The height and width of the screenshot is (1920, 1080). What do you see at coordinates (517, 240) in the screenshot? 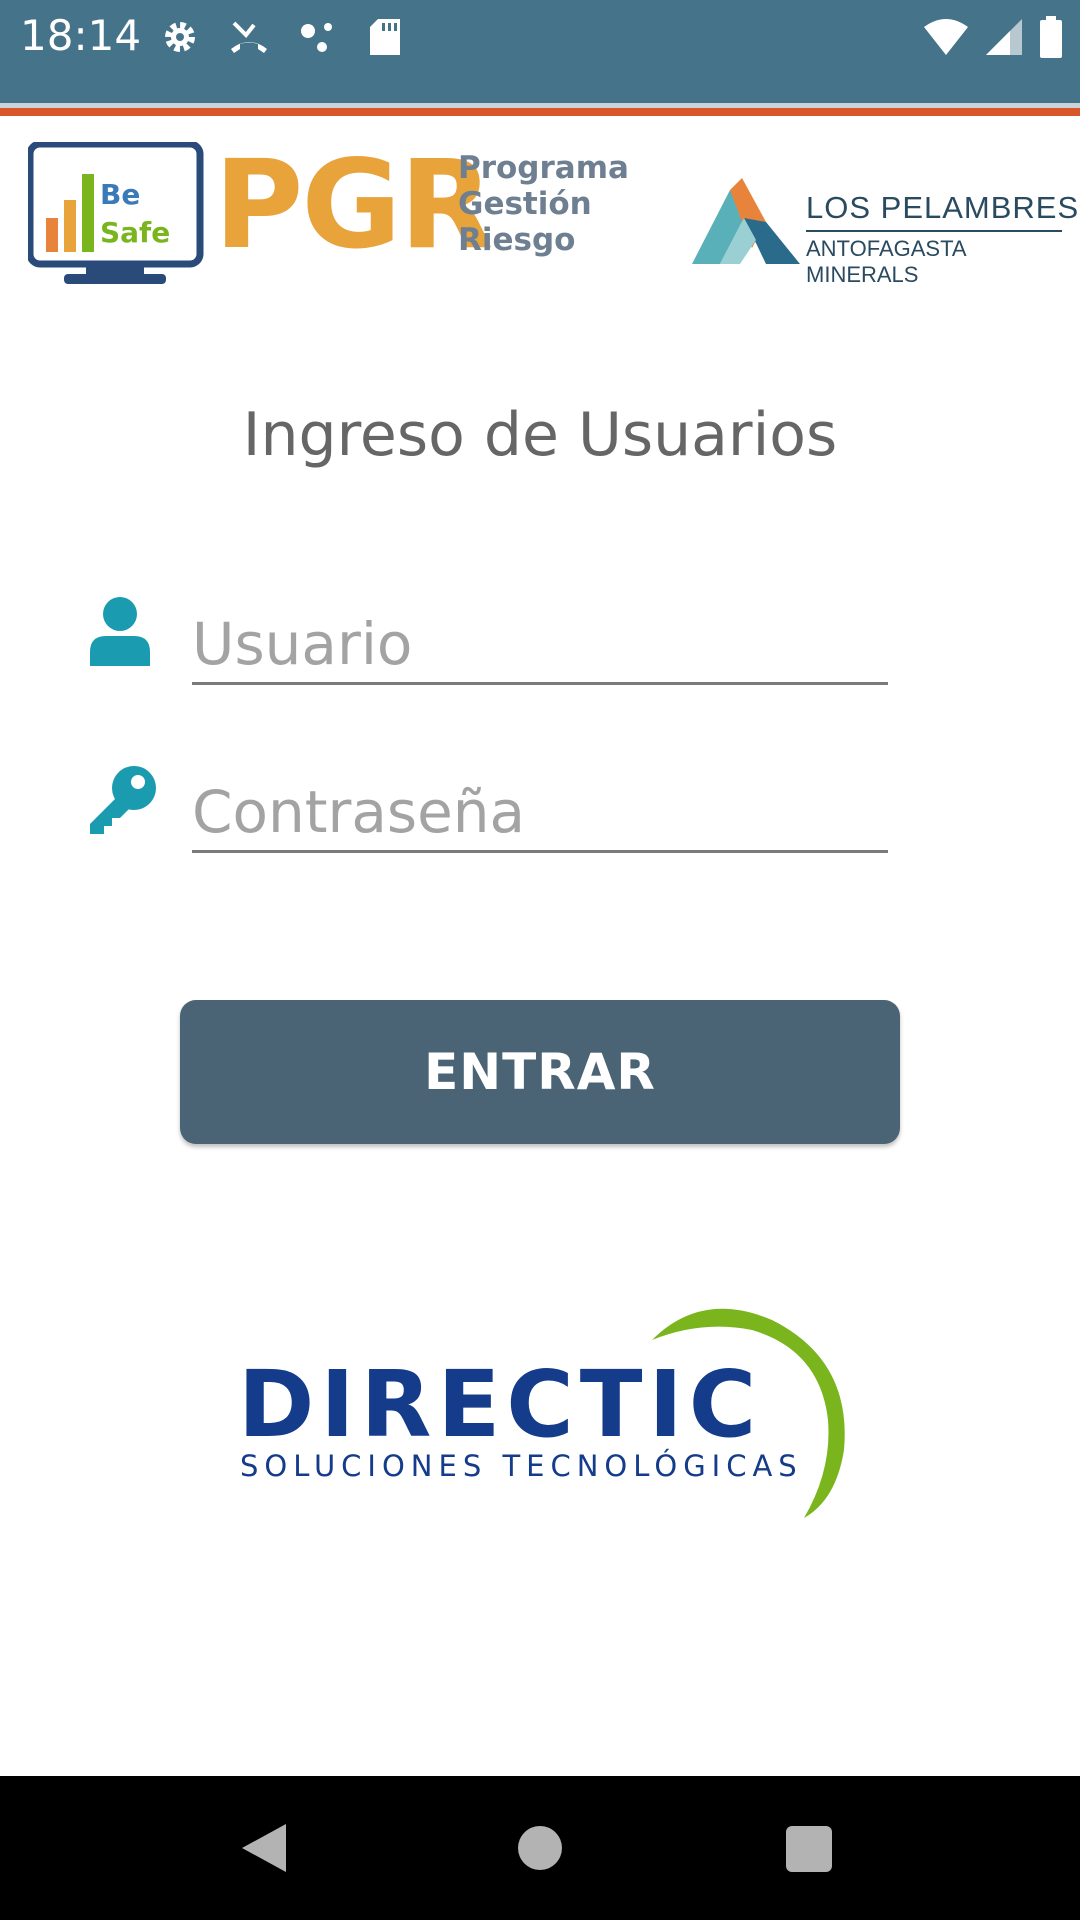
I see `pgr-subtitle-line: Riesgo` at bounding box center [517, 240].